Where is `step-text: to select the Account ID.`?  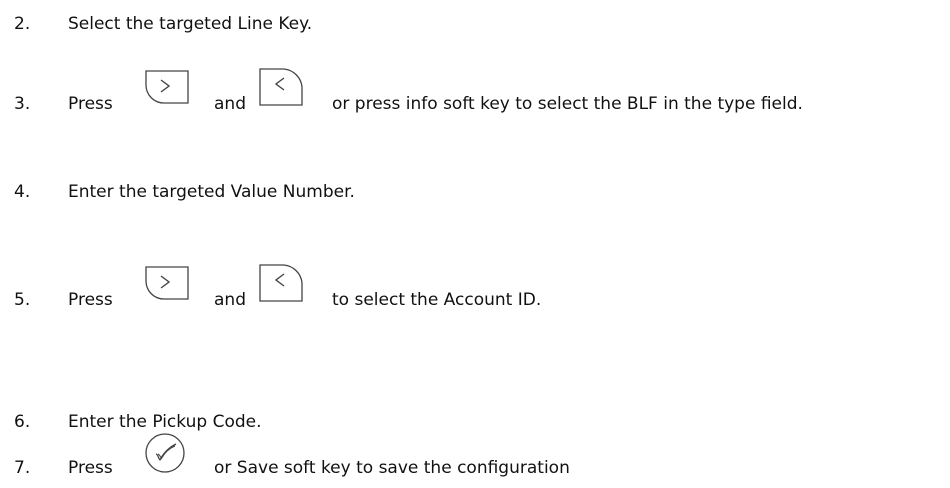 step-text: to select the Account ID. is located at coordinates (437, 300).